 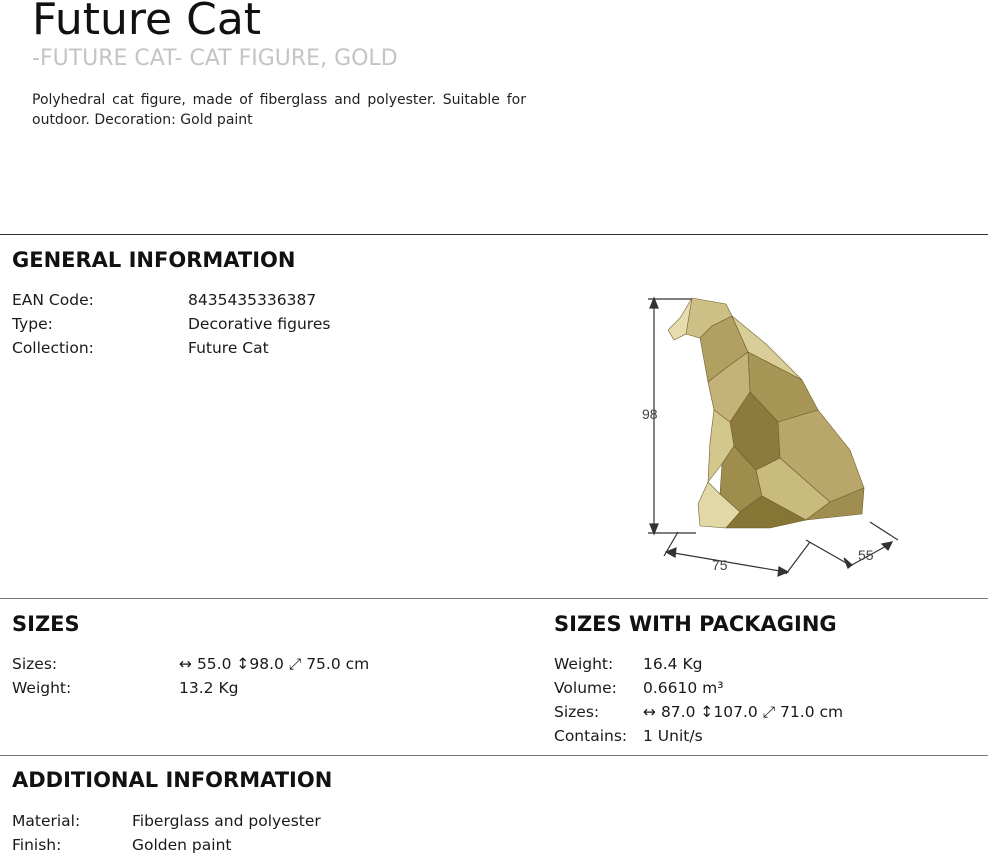 I want to click on ean-label: EAN Code:, so click(x=53, y=300).